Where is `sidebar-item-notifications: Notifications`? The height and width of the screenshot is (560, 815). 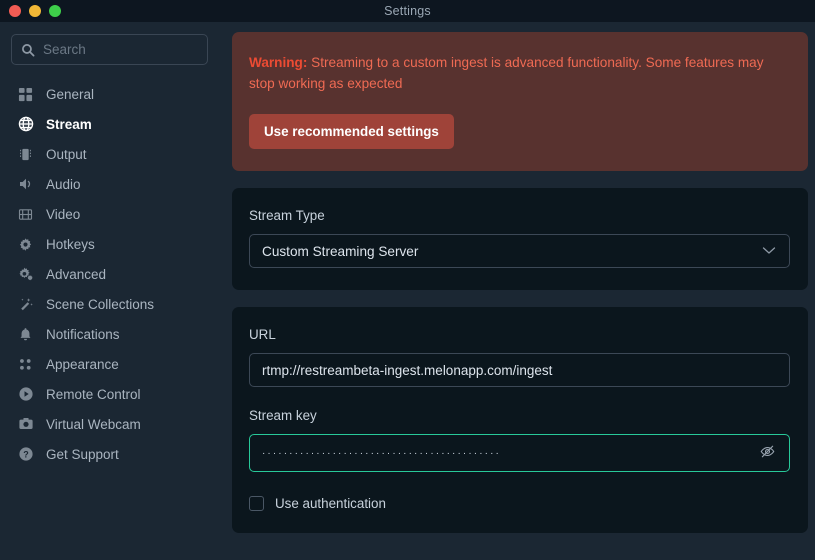
sidebar-item-notifications: Notifications is located at coordinates (109, 334).